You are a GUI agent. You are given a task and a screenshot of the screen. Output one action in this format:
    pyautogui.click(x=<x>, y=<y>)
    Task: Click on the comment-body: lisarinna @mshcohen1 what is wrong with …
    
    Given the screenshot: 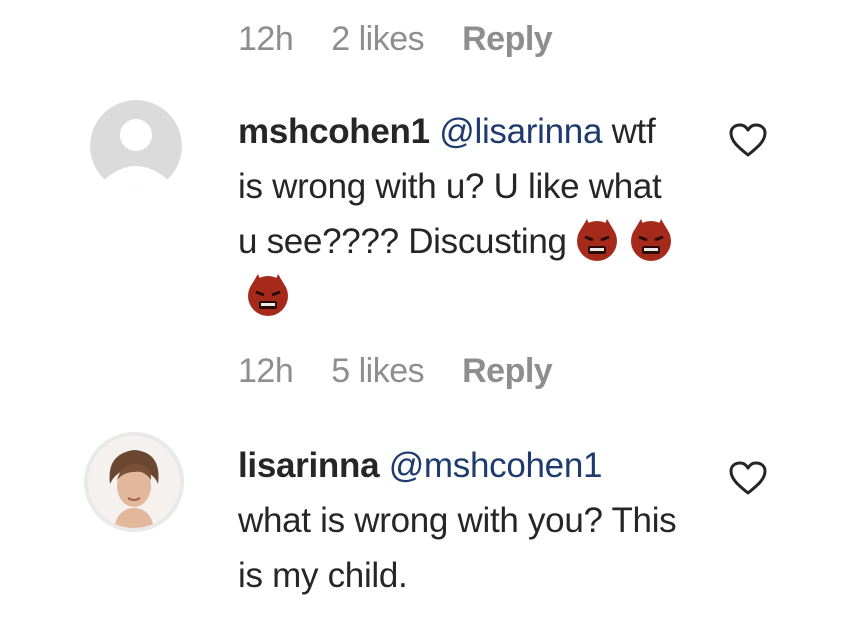 What is the action you would take?
    pyautogui.click(x=458, y=520)
    